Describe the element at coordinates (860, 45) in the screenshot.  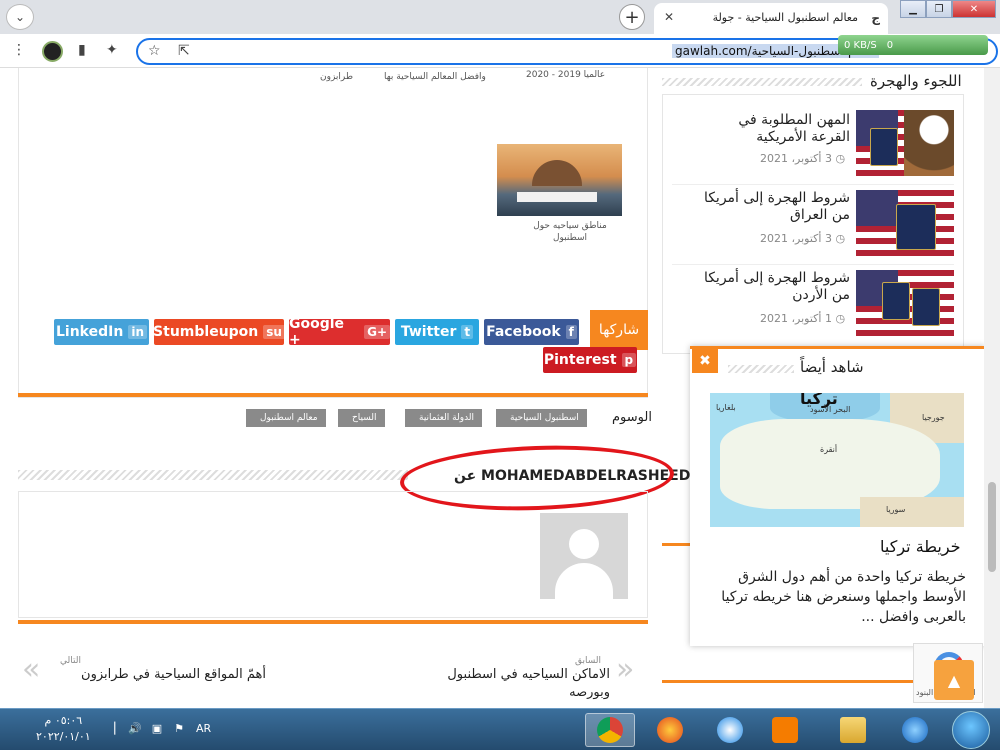
I see `download-speed: 0 KB/S` at that location.